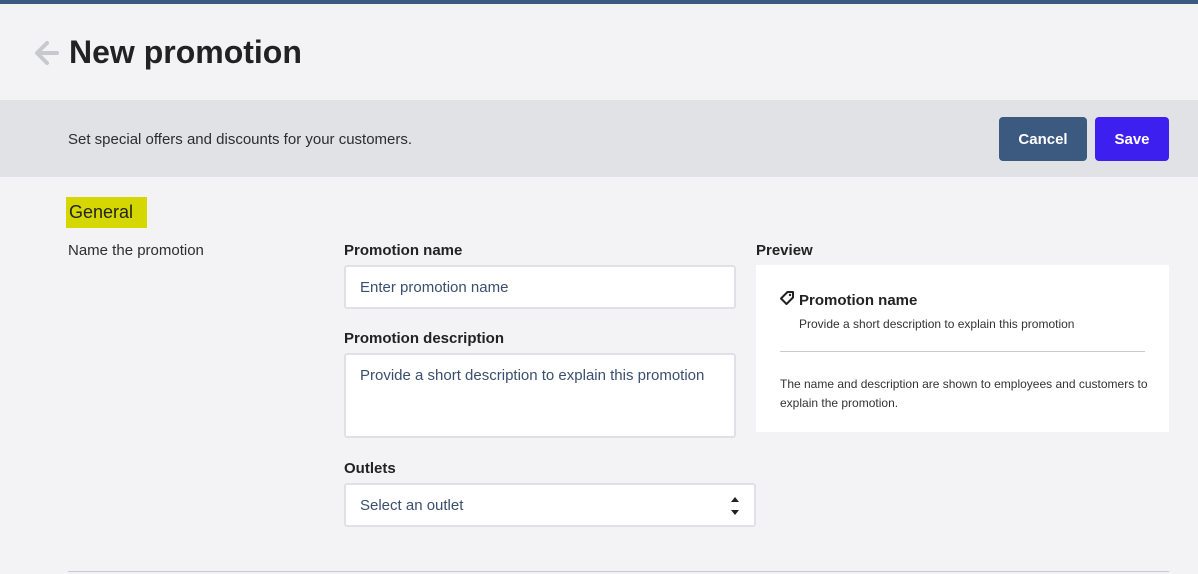  I want to click on save-button: Save, so click(1132, 139).